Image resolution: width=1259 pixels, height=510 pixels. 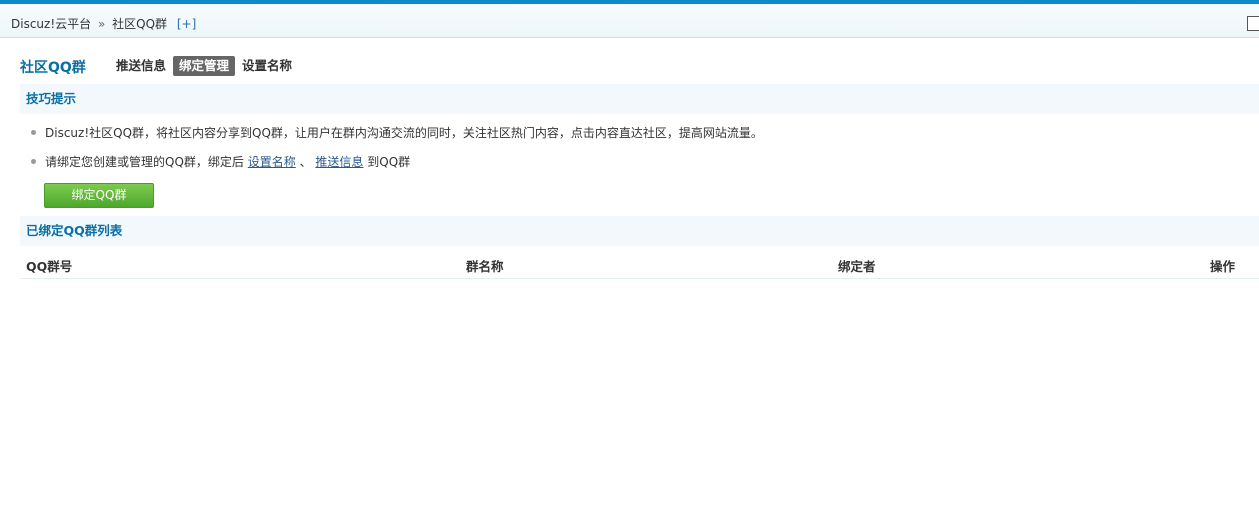 What do you see at coordinates (53, 68) in the screenshot?
I see `page-title: 社区QQ群` at bounding box center [53, 68].